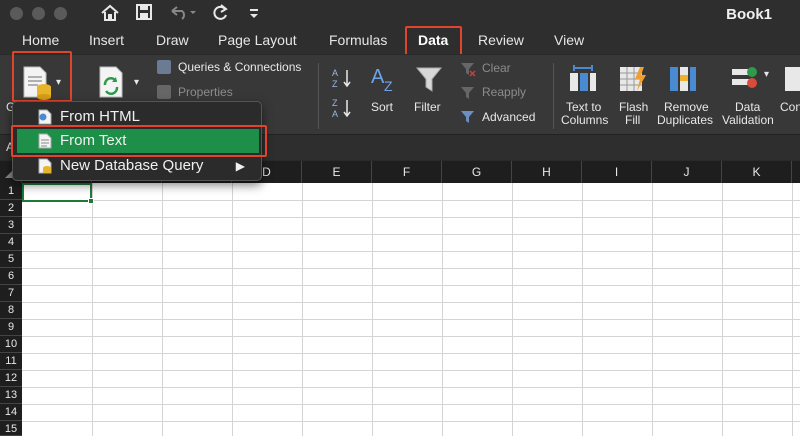  Describe the element at coordinates (547, 172) in the screenshot. I see `column-header: H` at that location.